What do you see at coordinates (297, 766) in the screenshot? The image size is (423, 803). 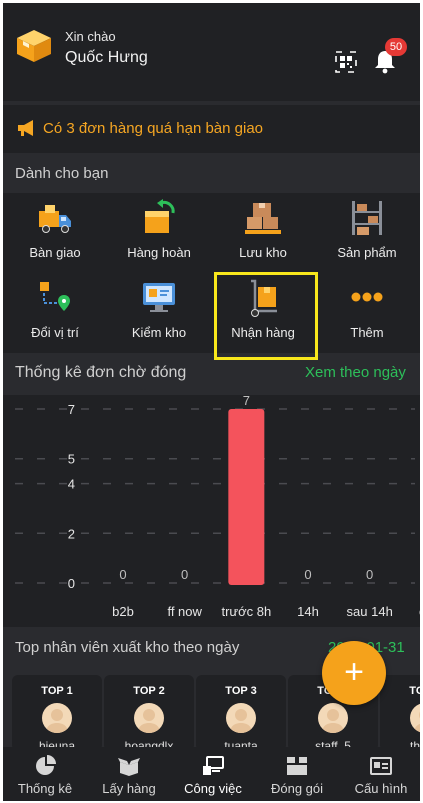 I see `package-icon` at bounding box center [297, 766].